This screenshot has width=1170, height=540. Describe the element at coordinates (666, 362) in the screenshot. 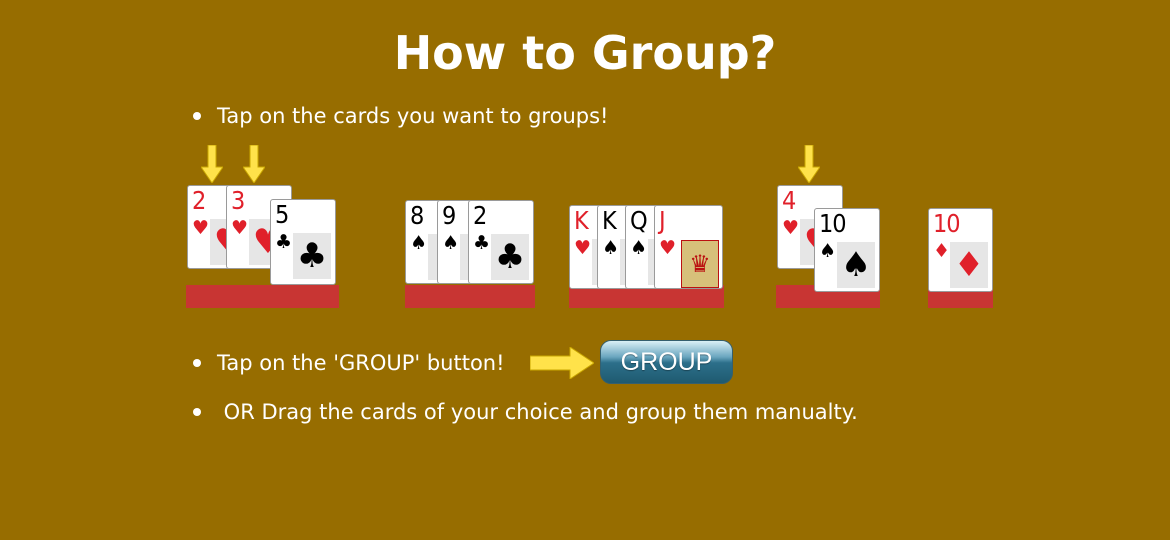

I see `group-button: GROUP` at that location.